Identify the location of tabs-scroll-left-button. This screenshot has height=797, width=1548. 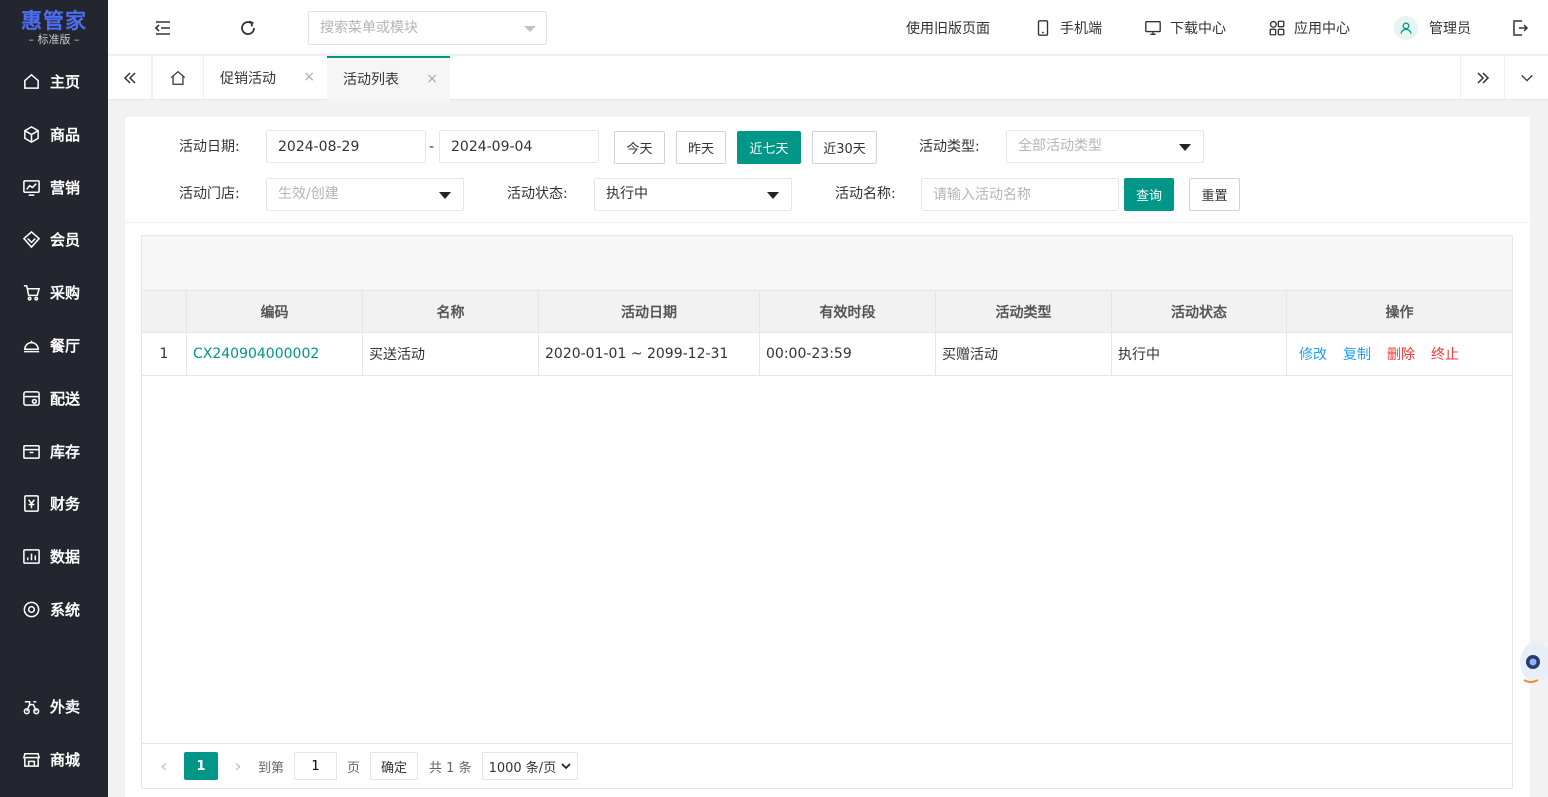
(130, 78).